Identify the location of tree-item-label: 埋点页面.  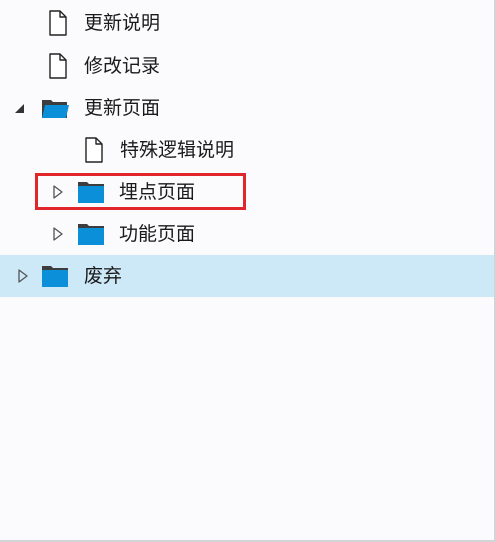
(157, 192).